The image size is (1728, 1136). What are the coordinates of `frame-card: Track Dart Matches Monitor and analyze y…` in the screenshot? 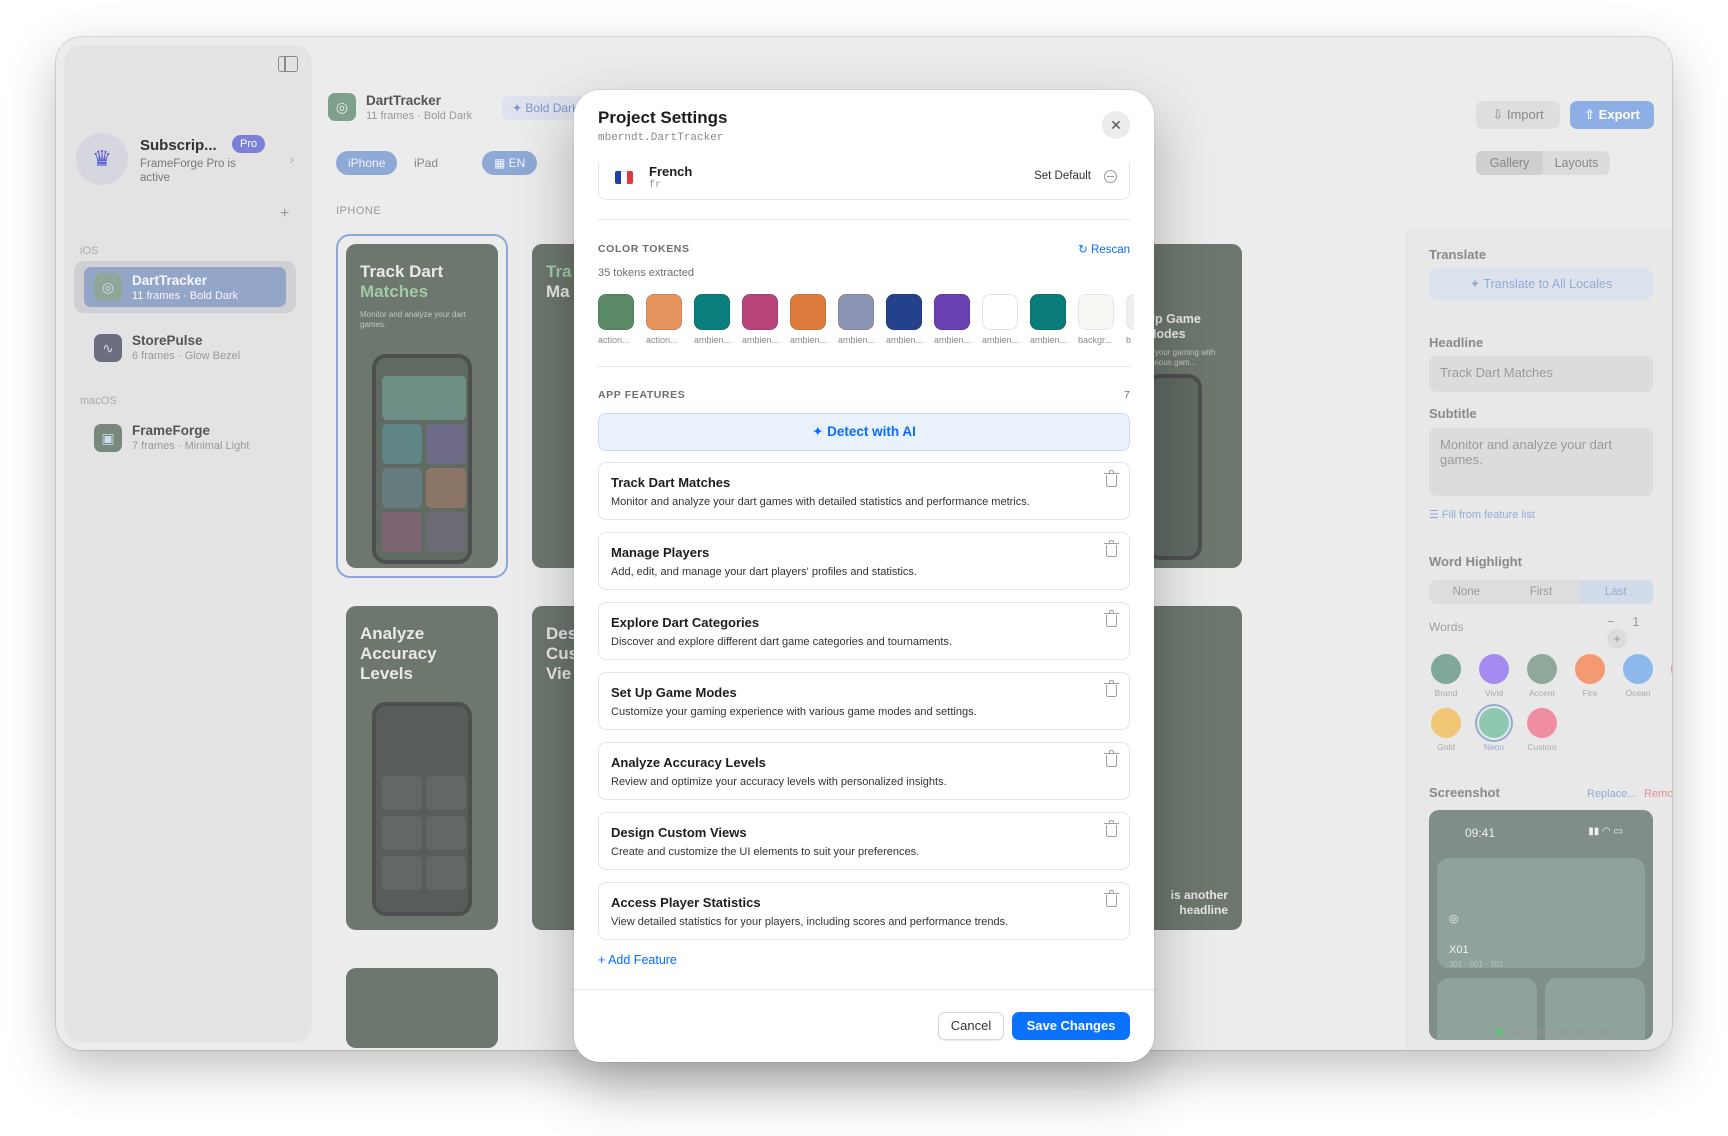 It's located at (422, 406).